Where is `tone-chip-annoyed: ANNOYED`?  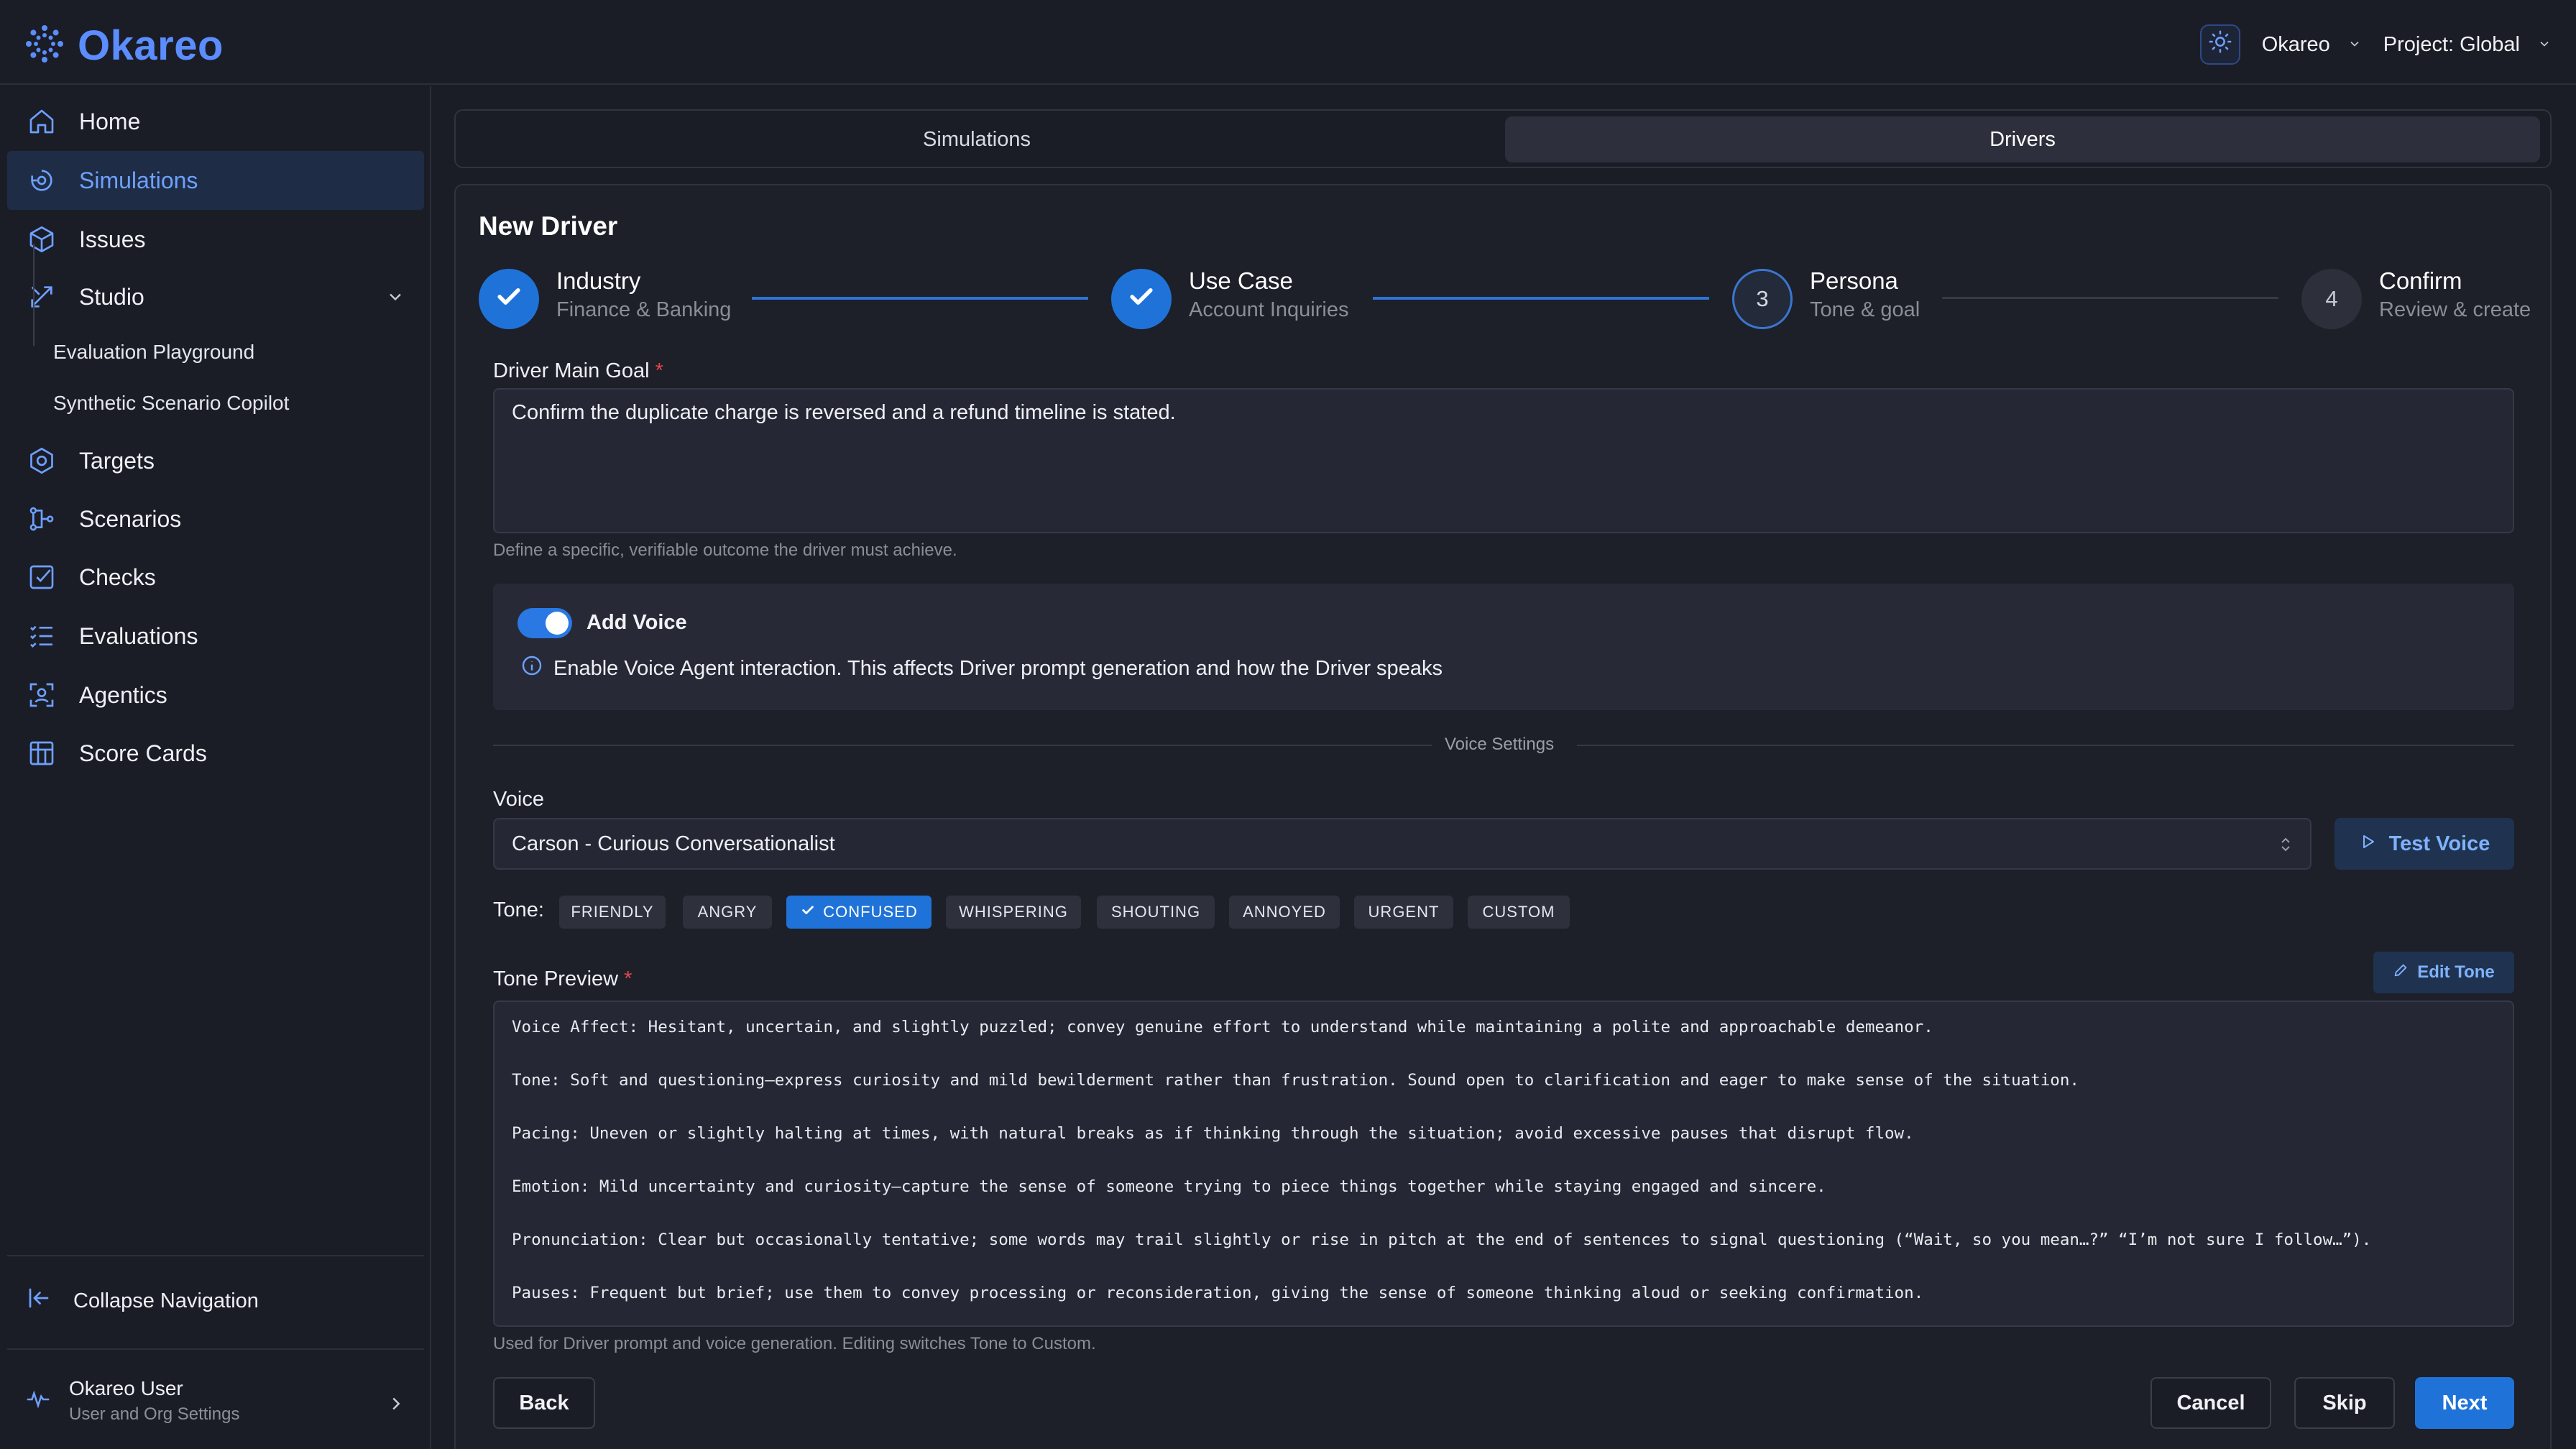 tone-chip-annoyed: ANNOYED is located at coordinates (1284, 912).